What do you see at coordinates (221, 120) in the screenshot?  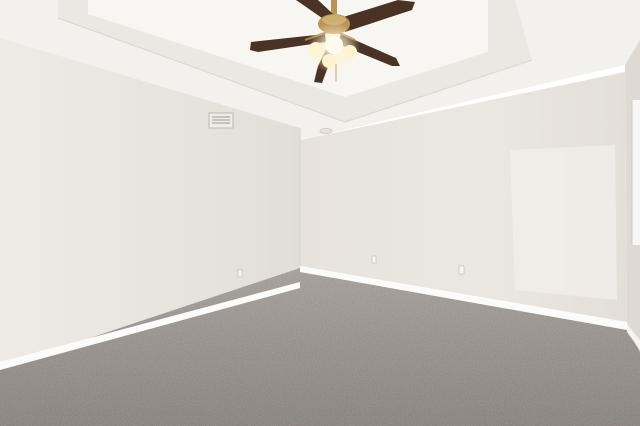 I see `hvac-vent` at bounding box center [221, 120].